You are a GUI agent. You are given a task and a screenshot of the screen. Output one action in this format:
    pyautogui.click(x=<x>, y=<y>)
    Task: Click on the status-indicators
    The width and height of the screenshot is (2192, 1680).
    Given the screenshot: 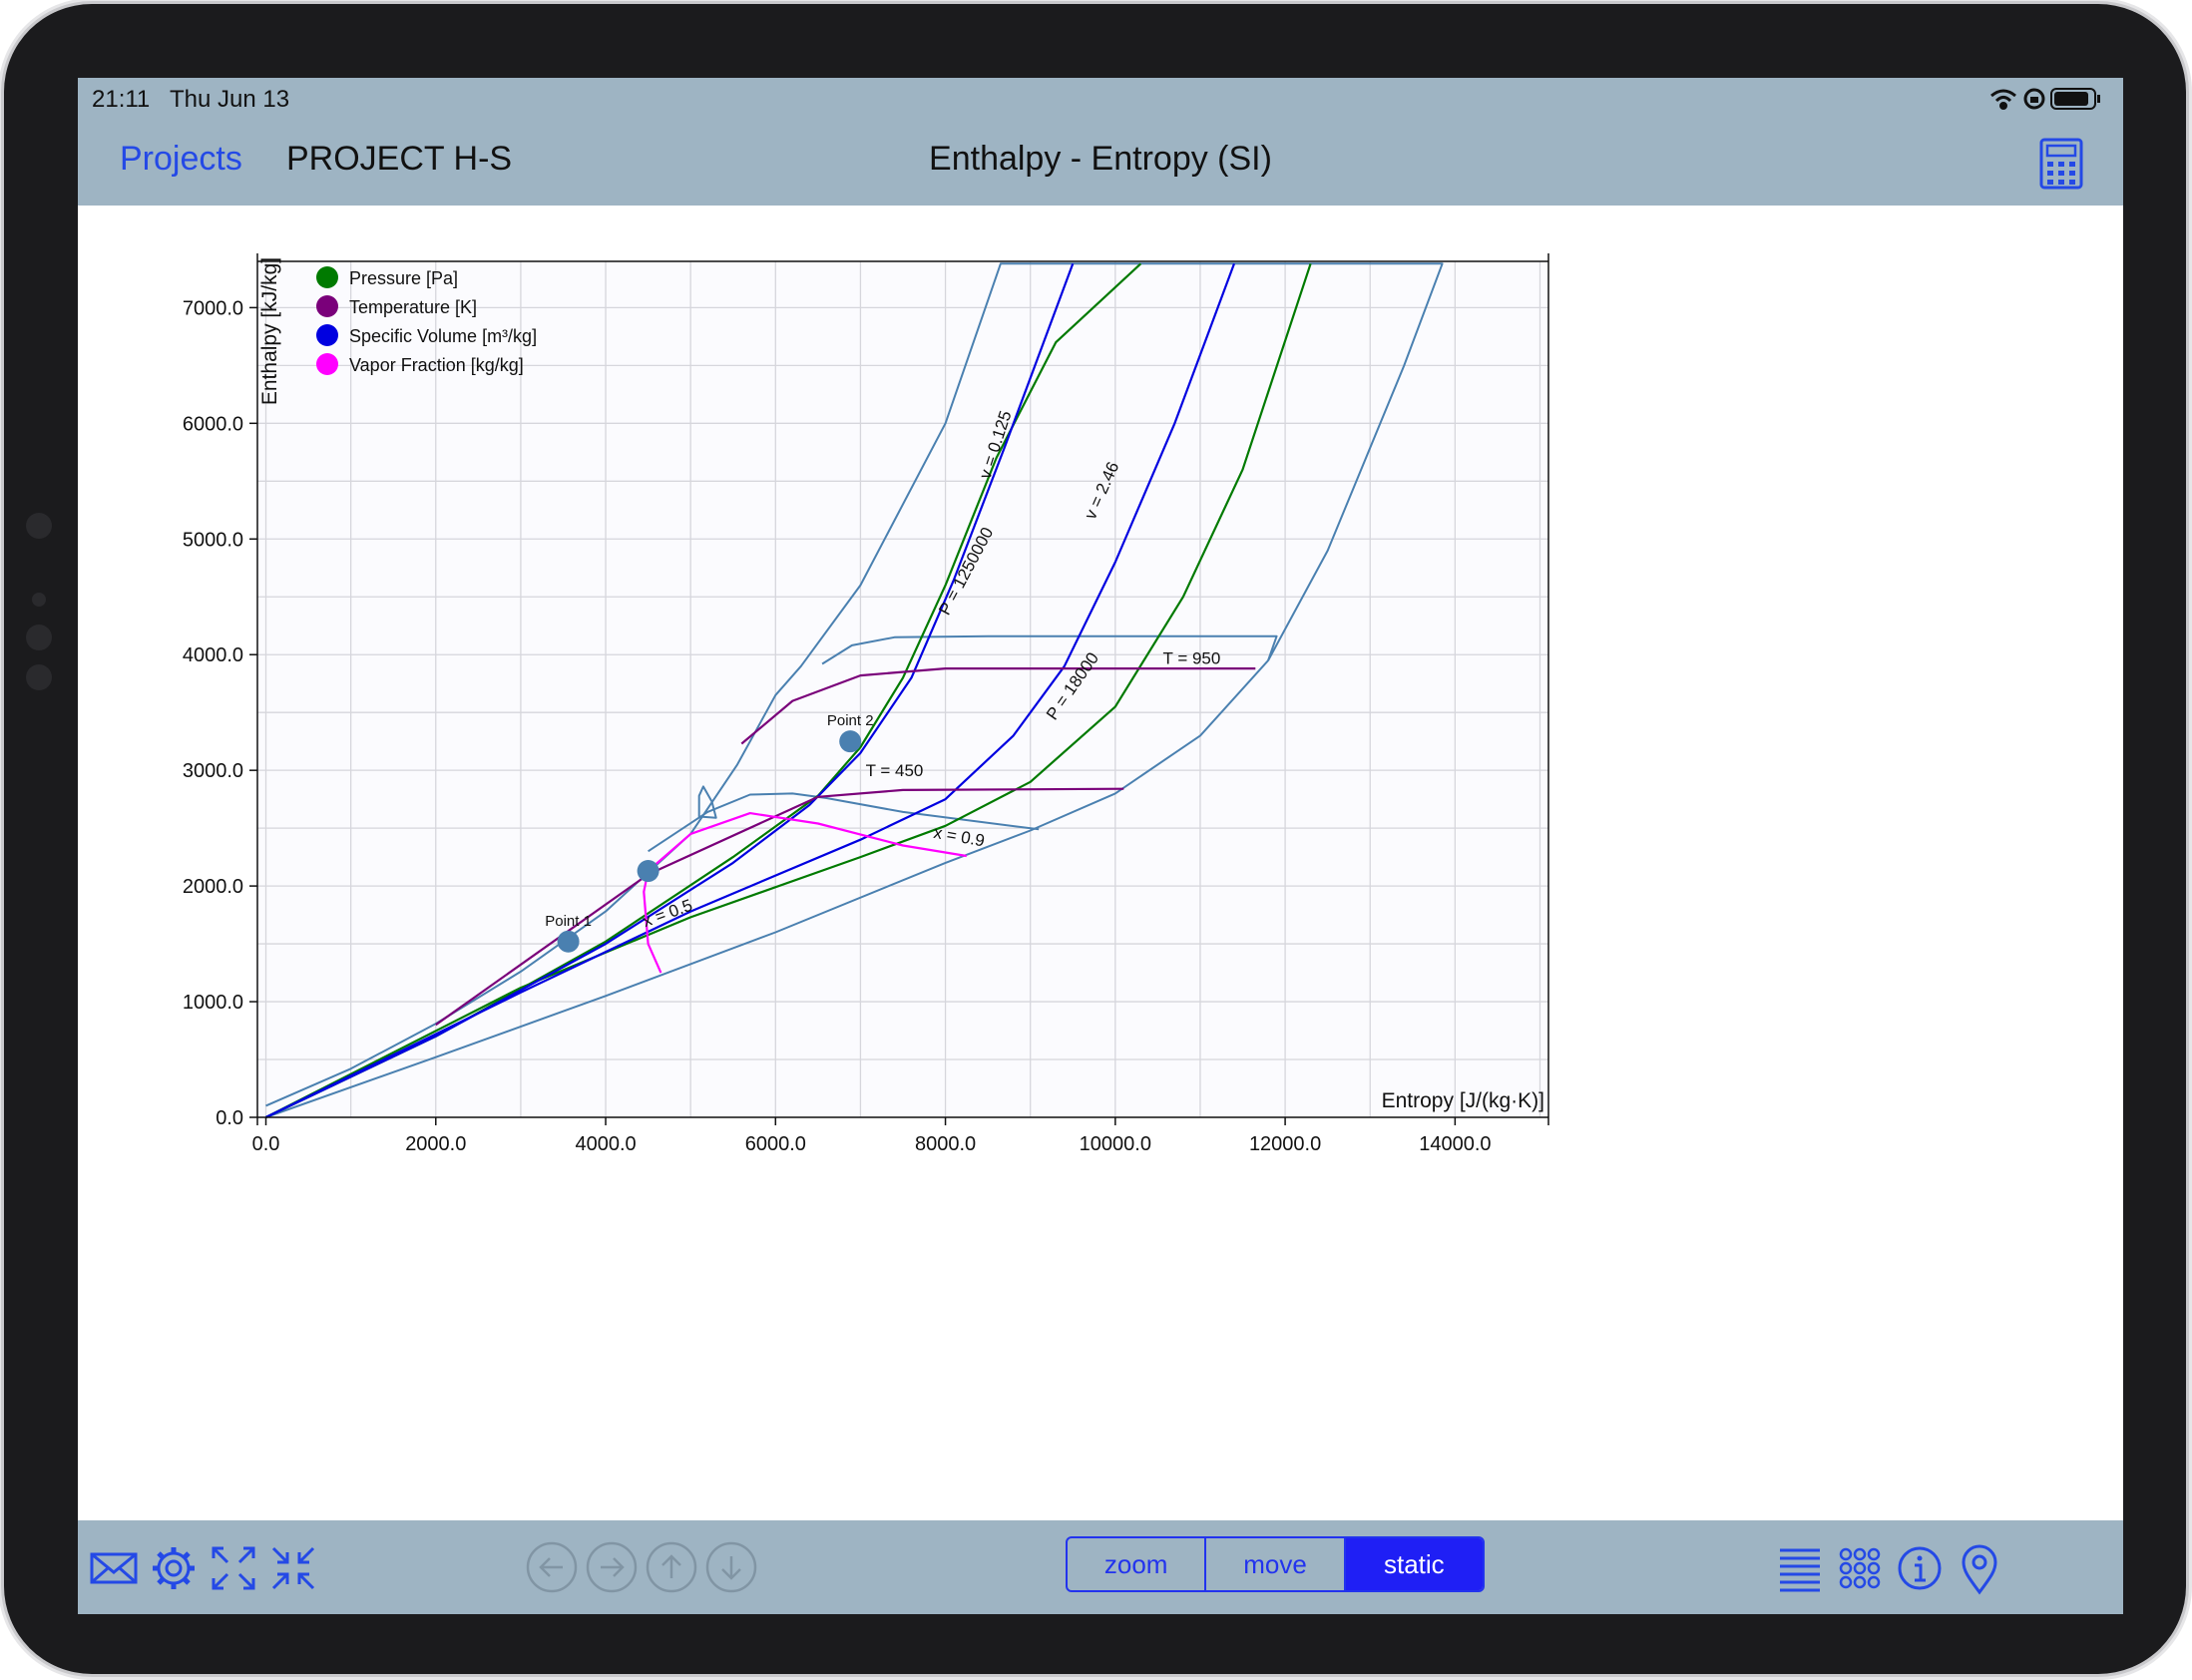 What is the action you would take?
    pyautogui.click(x=2045, y=99)
    